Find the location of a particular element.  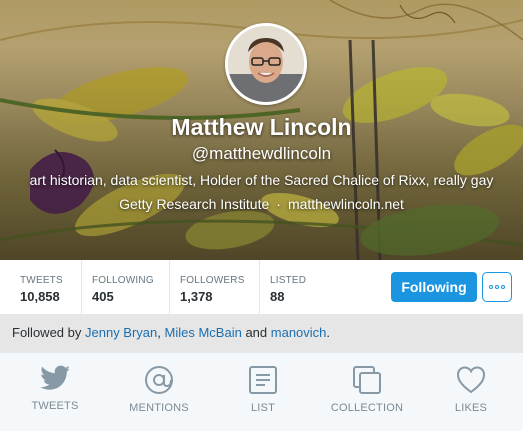

tab-label: TWEETS is located at coordinates (55, 406).